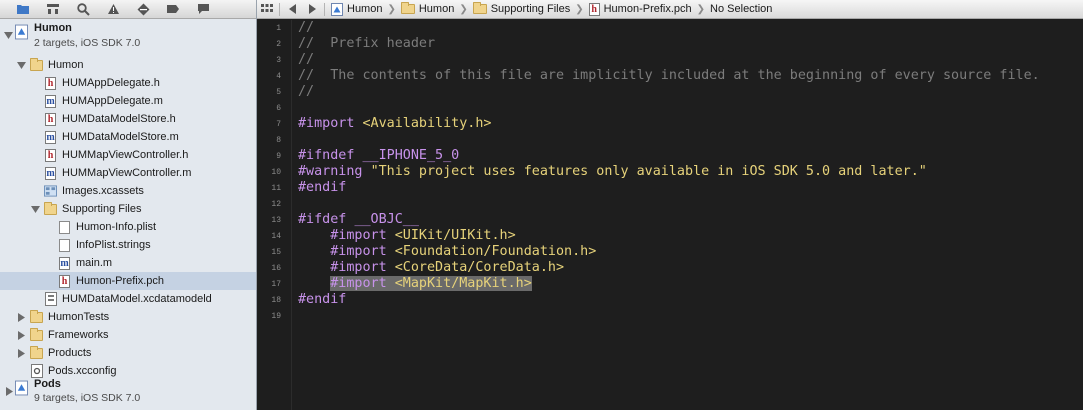 This screenshot has width=1083, height=410. What do you see at coordinates (322, 187) in the screenshot?
I see `code-line-11: #endif` at bounding box center [322, 187].